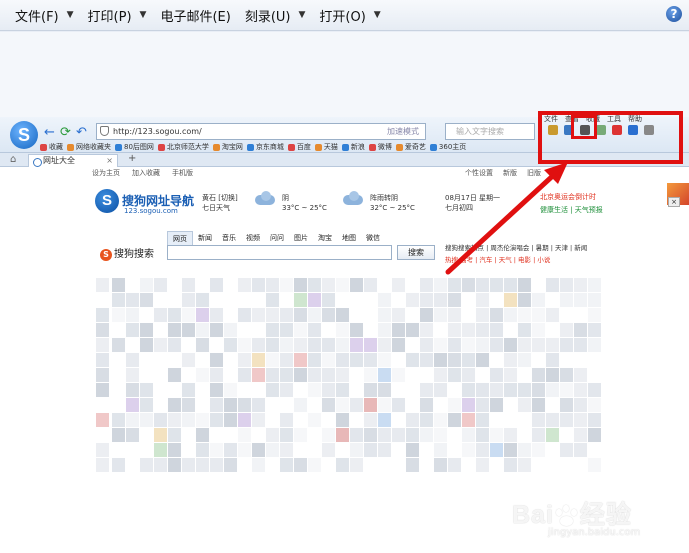 The width and height of the screenshot is (689, 553). Describe the element at coordinates (516, 260) in the screenshot. I see `hot-line-2: 热搜 高考 | 汽车 | 天气 | 电影 | 小说` at that location.